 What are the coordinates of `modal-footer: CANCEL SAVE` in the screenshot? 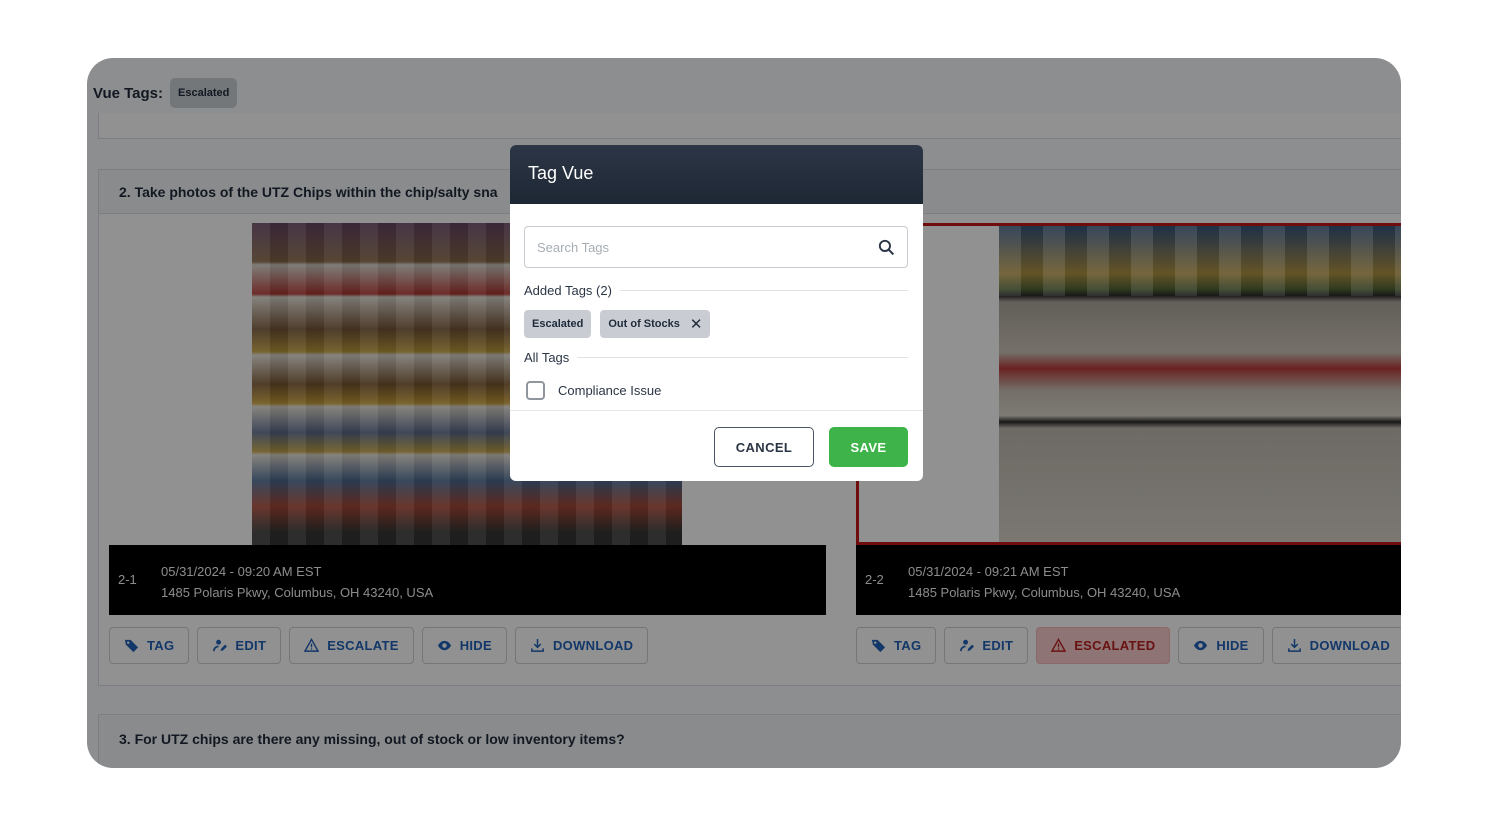 It's located at (716, 445).